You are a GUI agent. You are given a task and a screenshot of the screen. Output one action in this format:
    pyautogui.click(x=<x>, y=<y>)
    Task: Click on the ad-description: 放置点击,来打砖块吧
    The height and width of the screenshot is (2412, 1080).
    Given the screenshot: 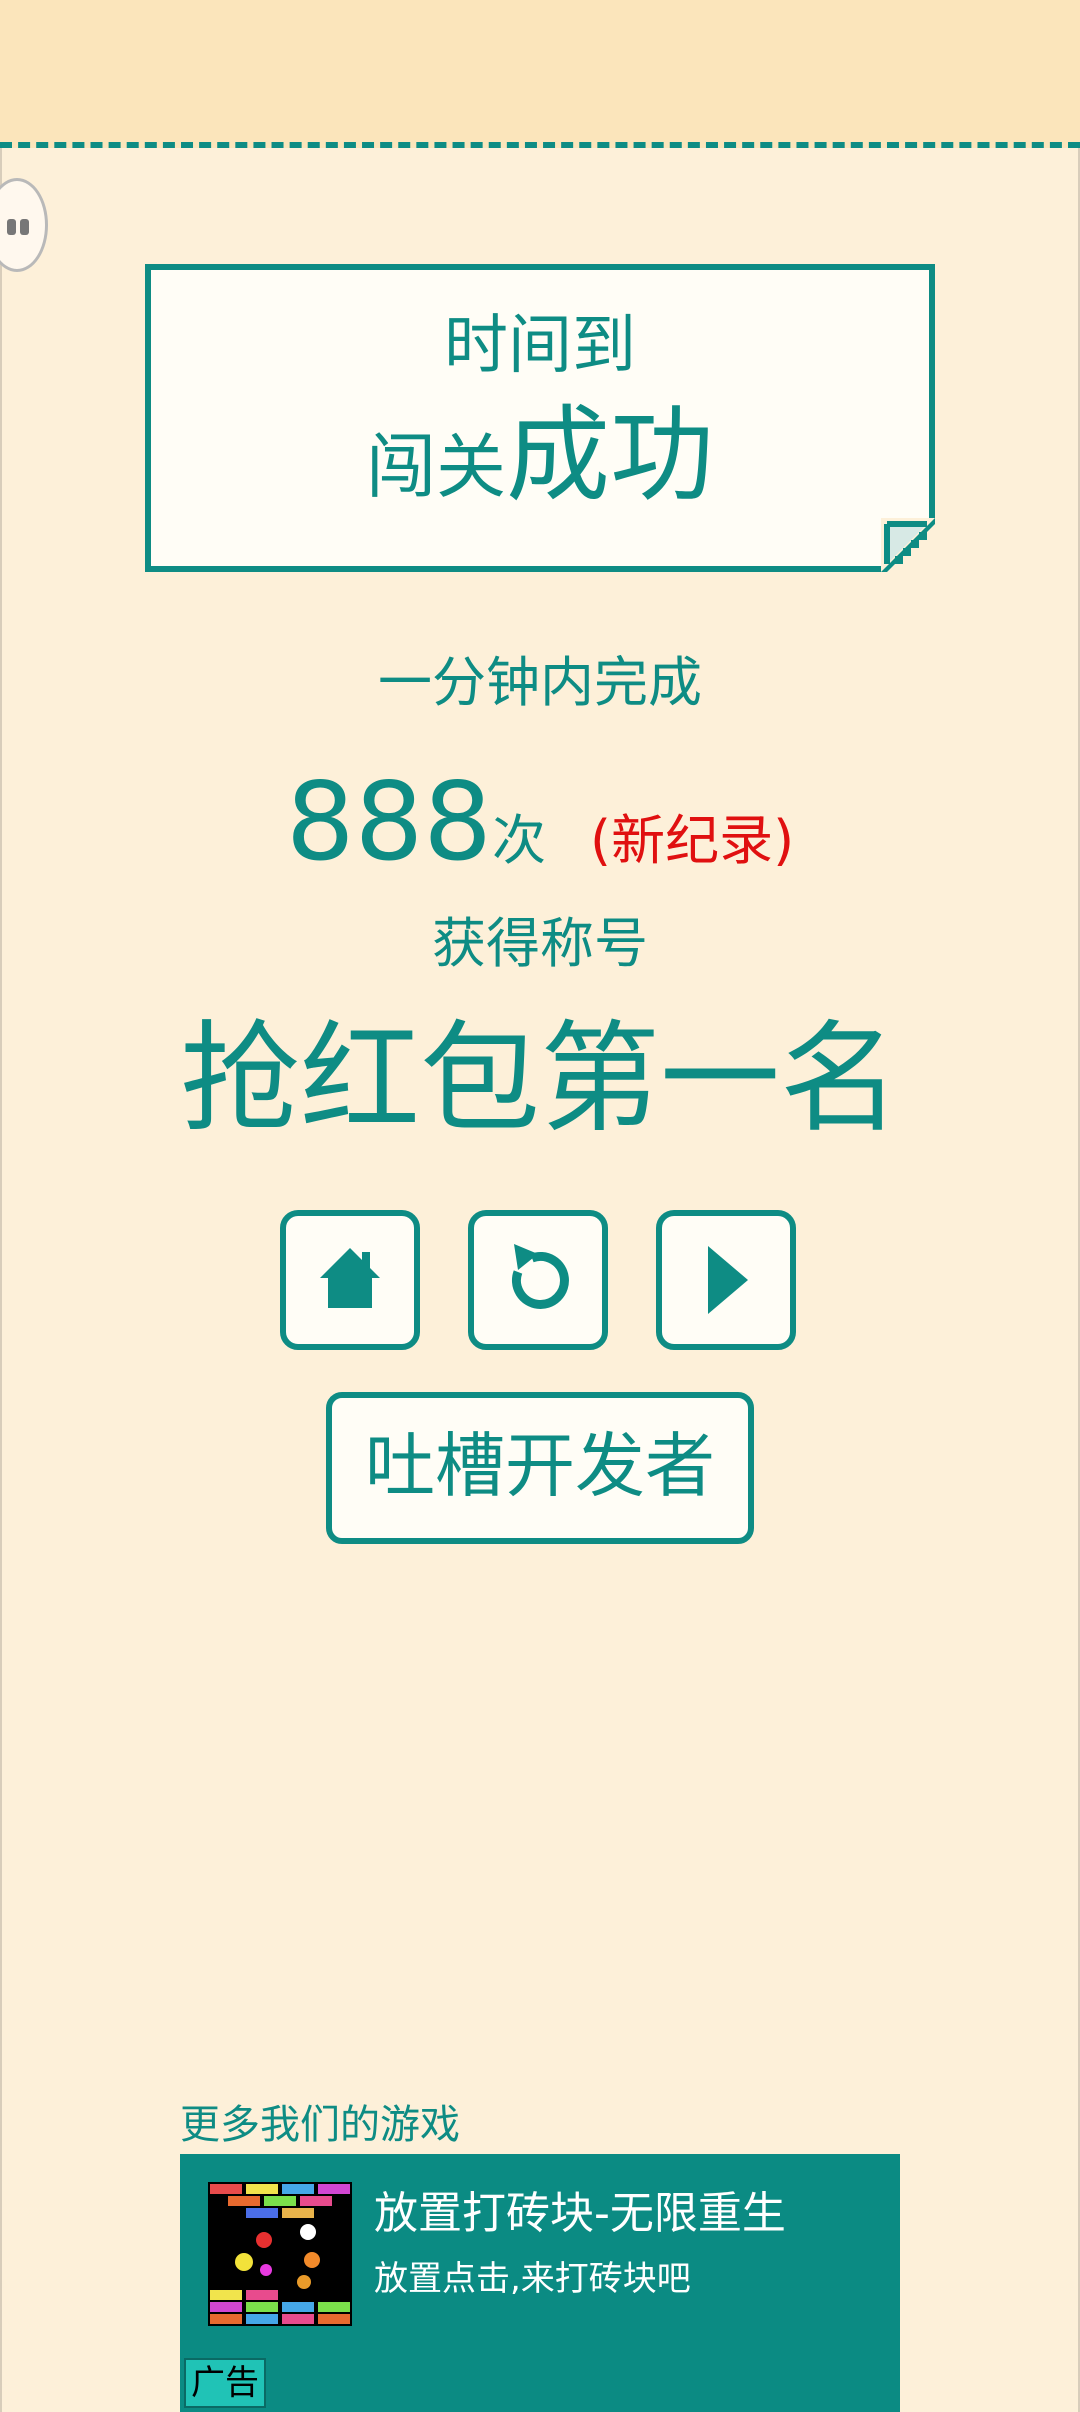 What is the action you would take?
    pyautogui.click(x=532, y=2279)
    